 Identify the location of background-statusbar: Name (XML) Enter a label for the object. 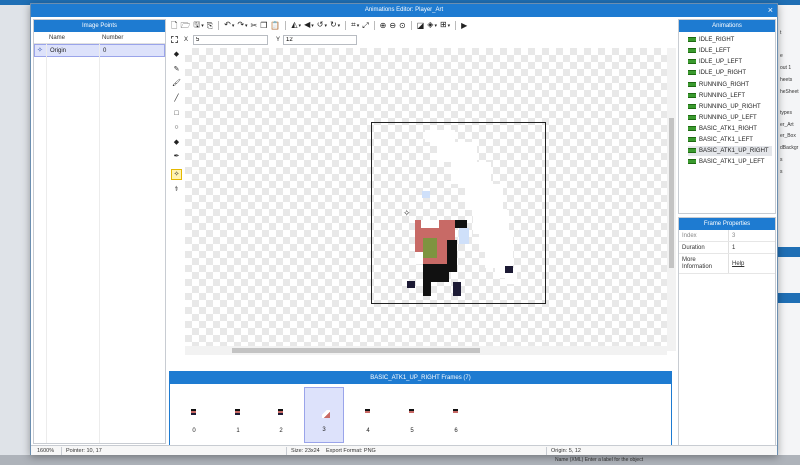
(400, 460).